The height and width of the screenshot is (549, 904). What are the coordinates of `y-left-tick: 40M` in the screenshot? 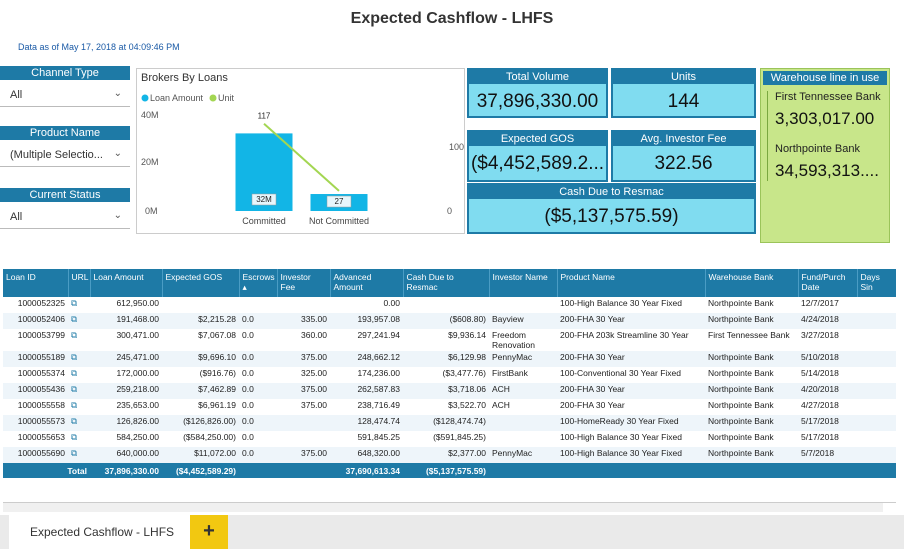 It's located at (150, 115).